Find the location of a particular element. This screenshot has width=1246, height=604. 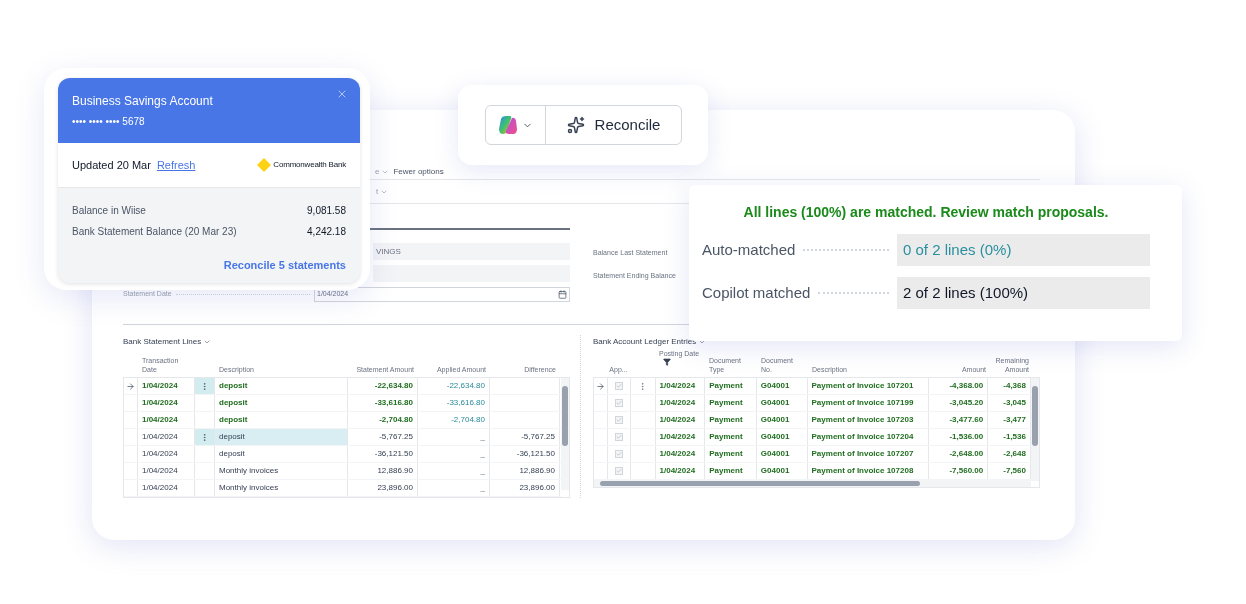

match-status-message: All lines (100%) are matched. Review match proposals. is located at coordinates (926, 212).